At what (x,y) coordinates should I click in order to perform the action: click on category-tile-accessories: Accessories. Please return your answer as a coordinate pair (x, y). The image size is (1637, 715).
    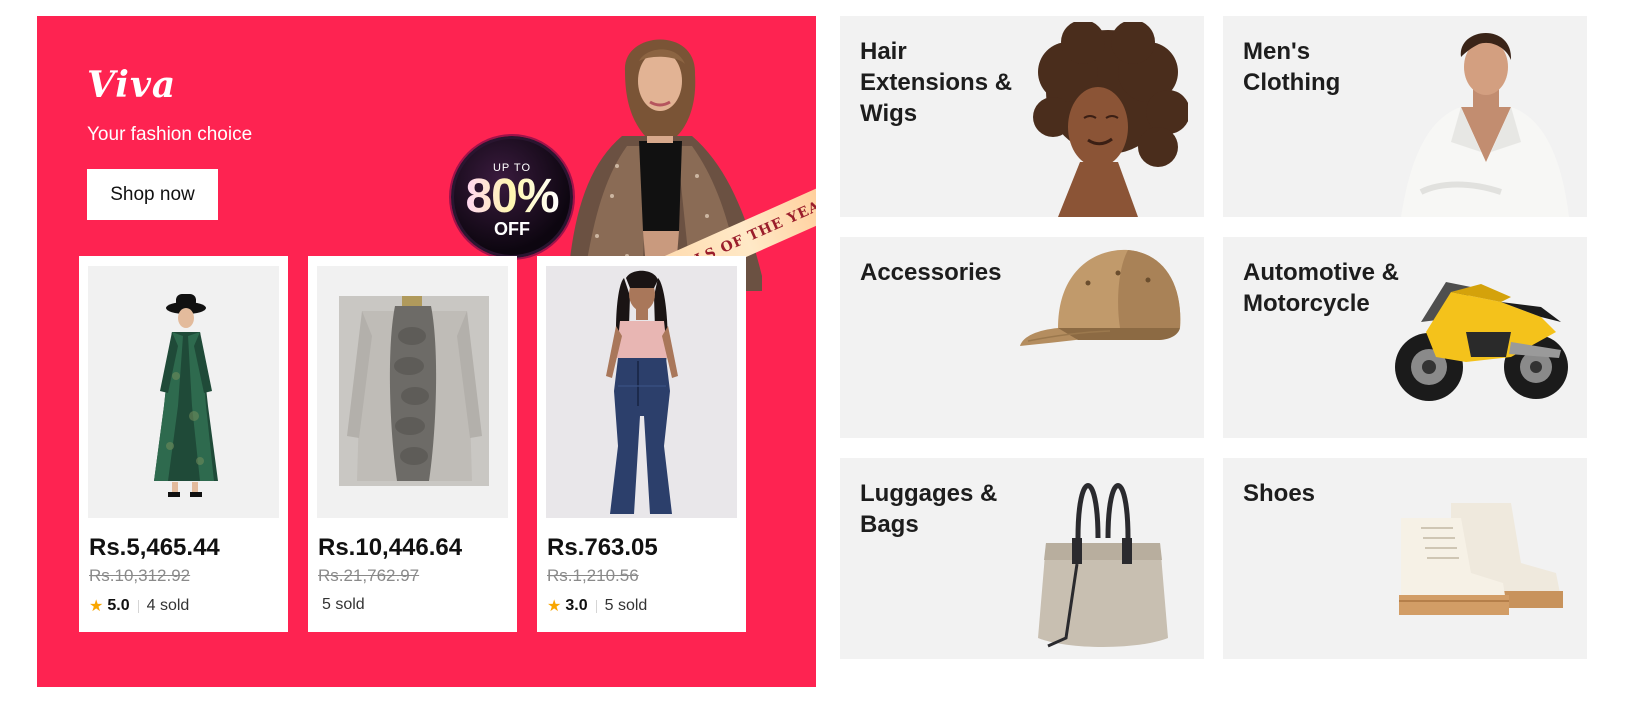
    Looking at the image, I should click on (1022, 337).